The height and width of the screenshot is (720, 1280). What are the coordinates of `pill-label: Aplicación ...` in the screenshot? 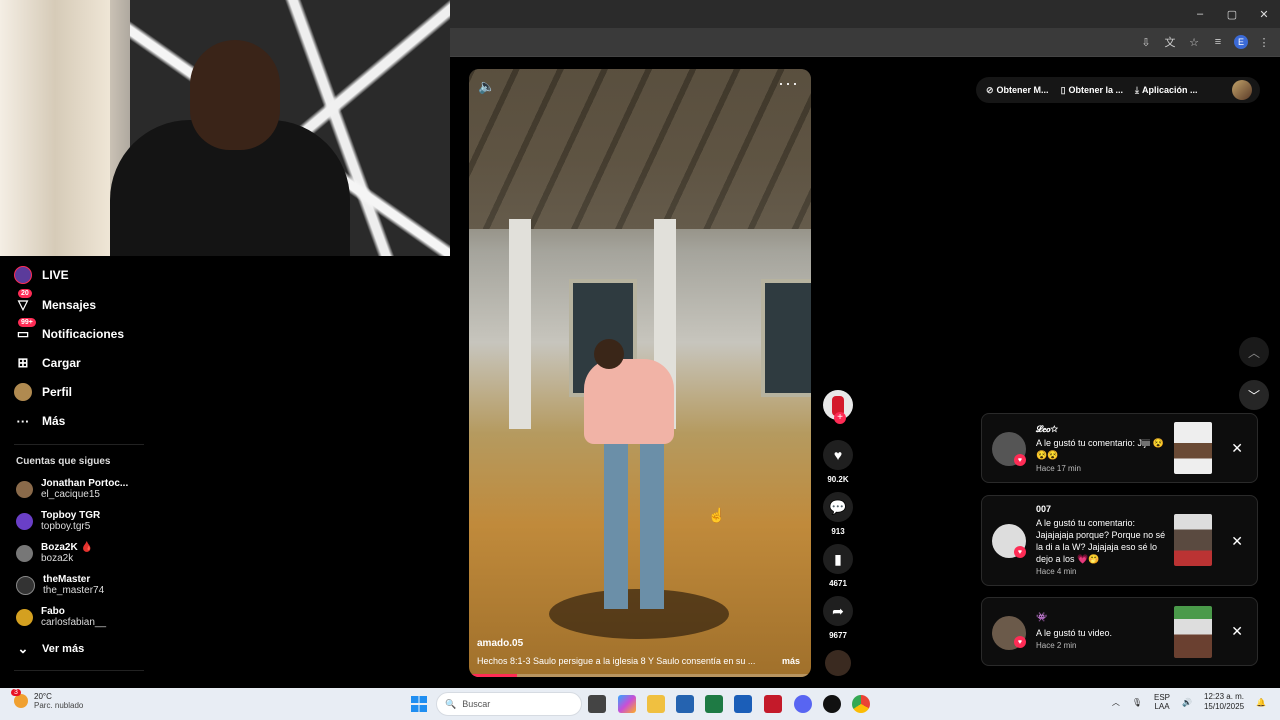 It's located at (1170, 90).